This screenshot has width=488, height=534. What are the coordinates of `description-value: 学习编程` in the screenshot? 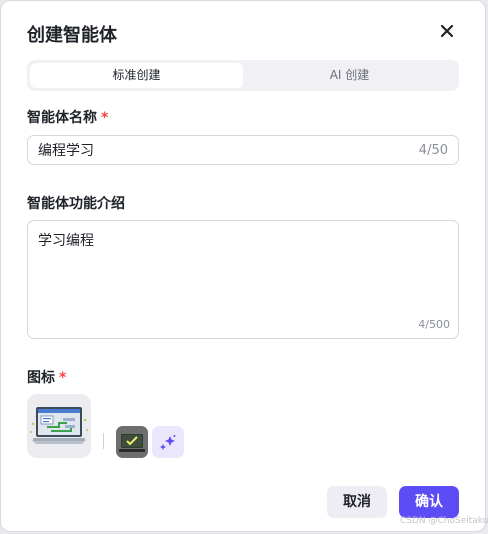 It's located at (66, 241).